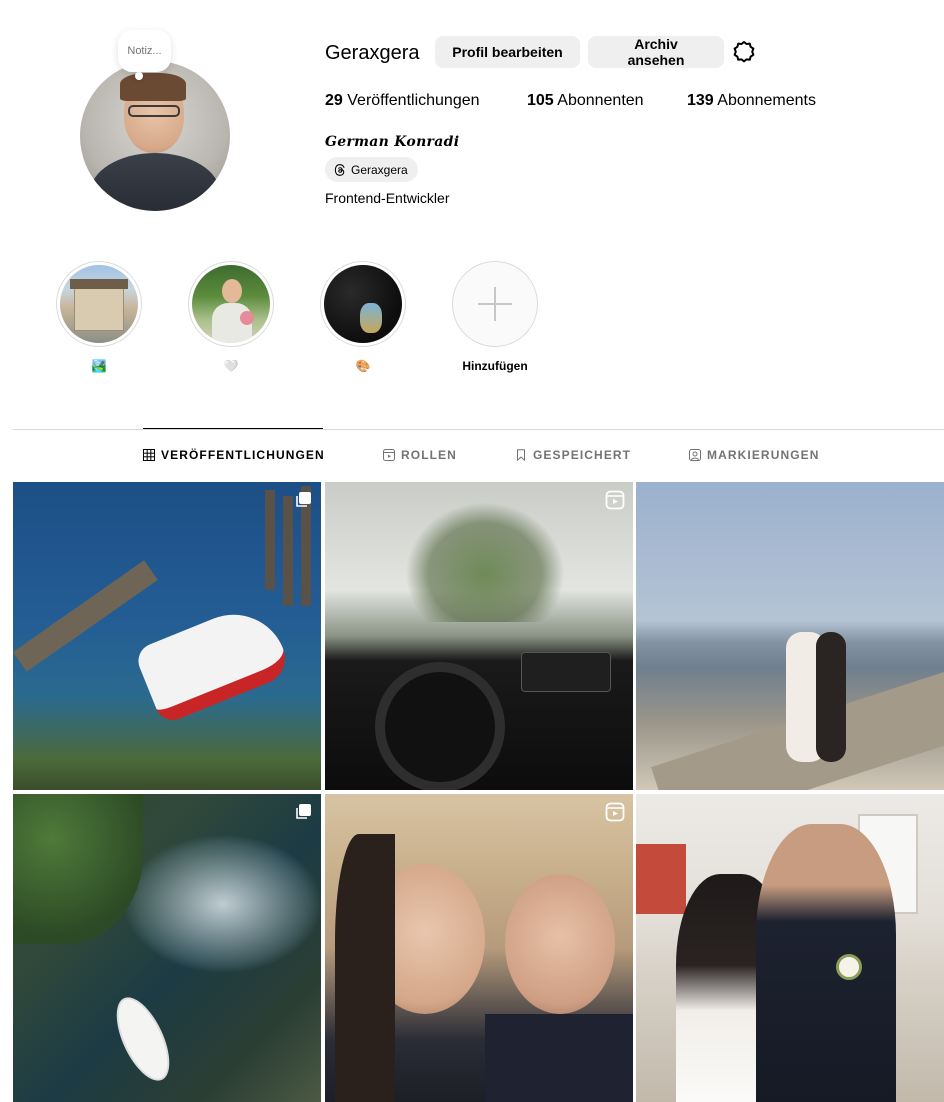 This screenshot has height=1102, width=944. What do you see at coordinates (379, 169) in the screenshot?
I see `threads-handle: Geraxgera` at bounding box center [379, 169].